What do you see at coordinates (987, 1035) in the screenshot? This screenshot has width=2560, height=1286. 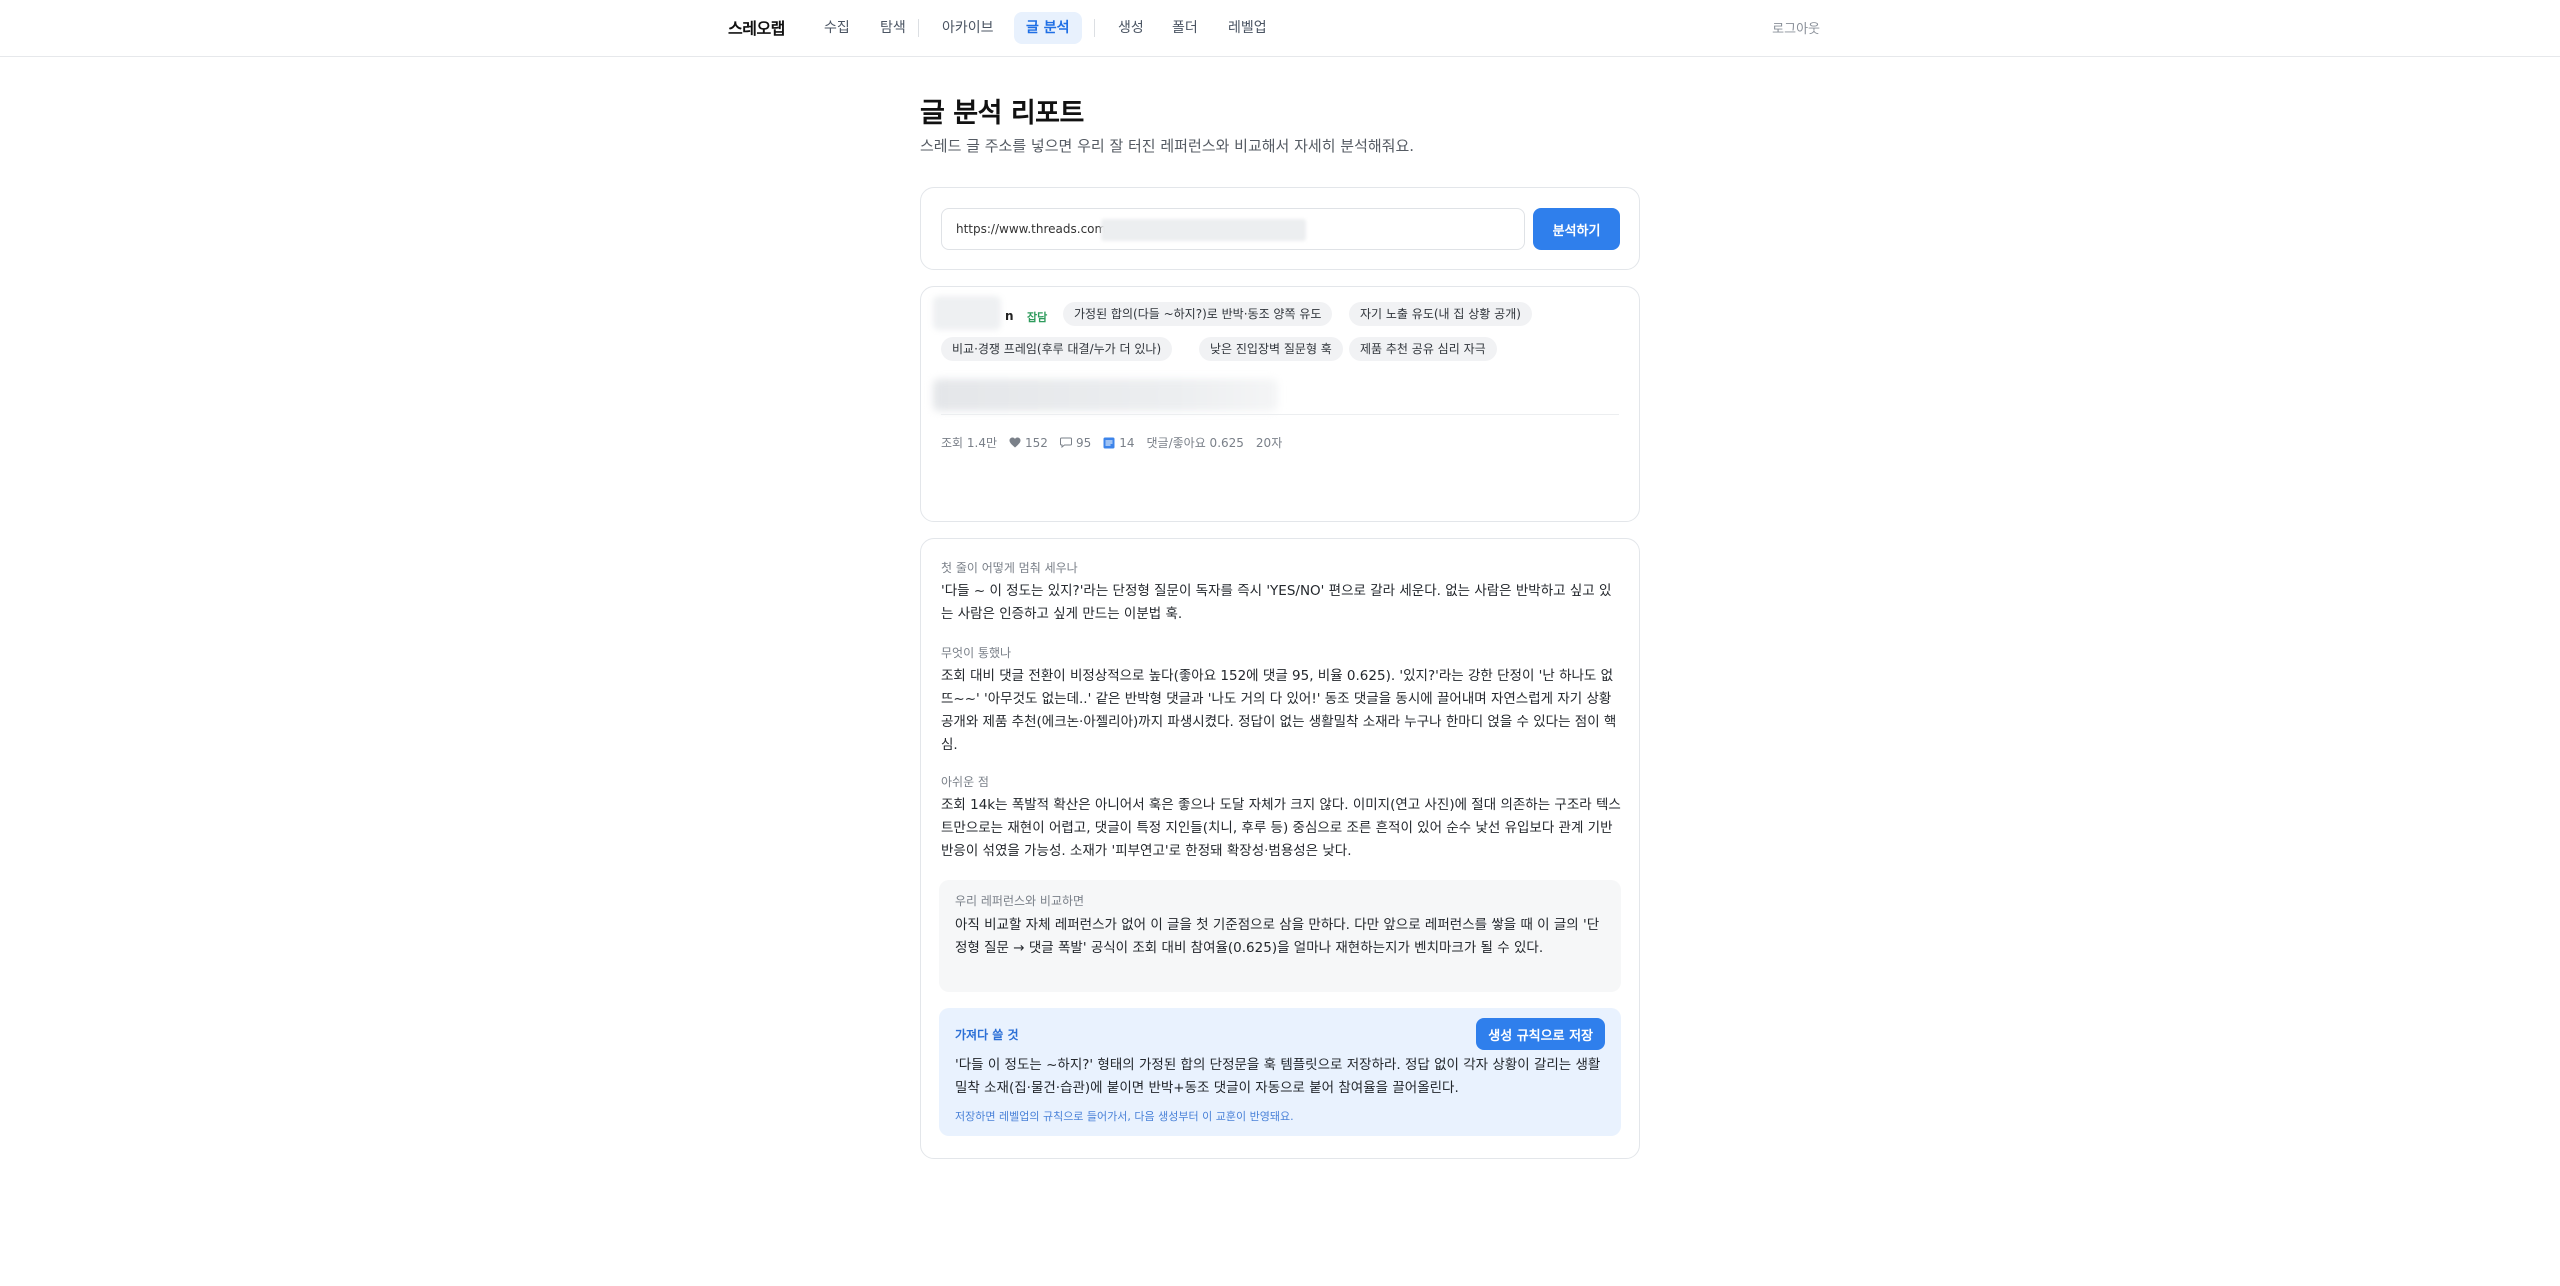 I see `takeaway-label: 가져다 쓸 것` at bounding box center [987, 1035].